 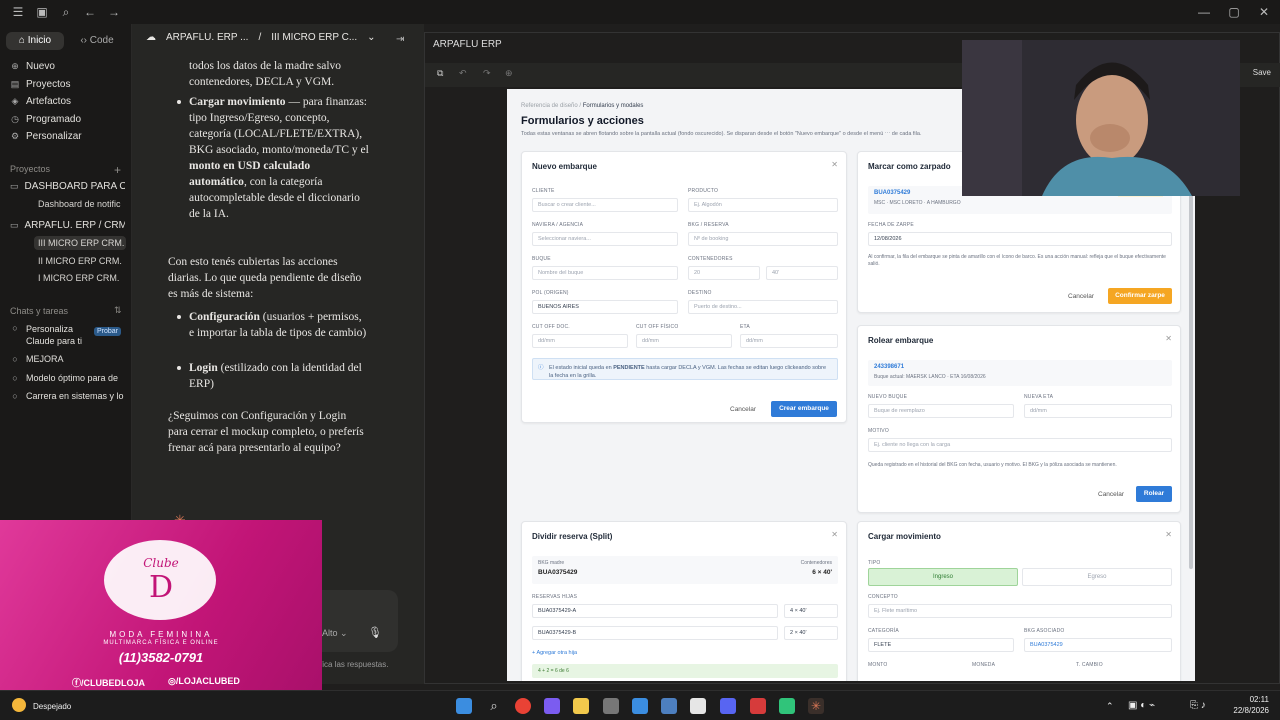 What do you see at coordinates (789, 341) in the screenshot?
I see `eta-input: dd/mm` at bounding box center [789, 341].